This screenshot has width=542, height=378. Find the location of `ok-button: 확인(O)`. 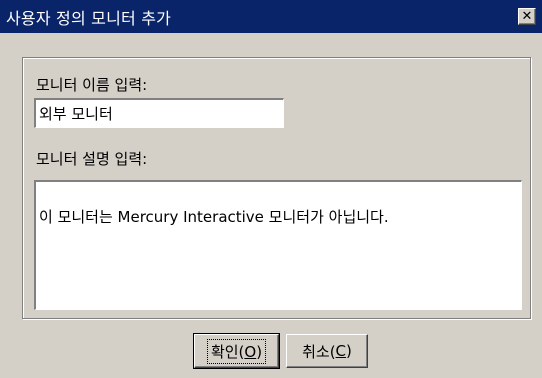

ok-button: 확인(O) is located at coordinates (236, 351).